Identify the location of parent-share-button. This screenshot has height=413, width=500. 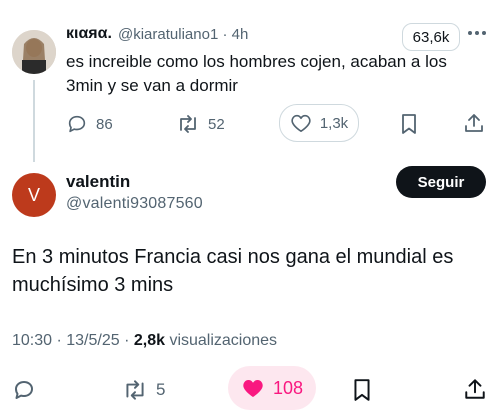
(474, 123).